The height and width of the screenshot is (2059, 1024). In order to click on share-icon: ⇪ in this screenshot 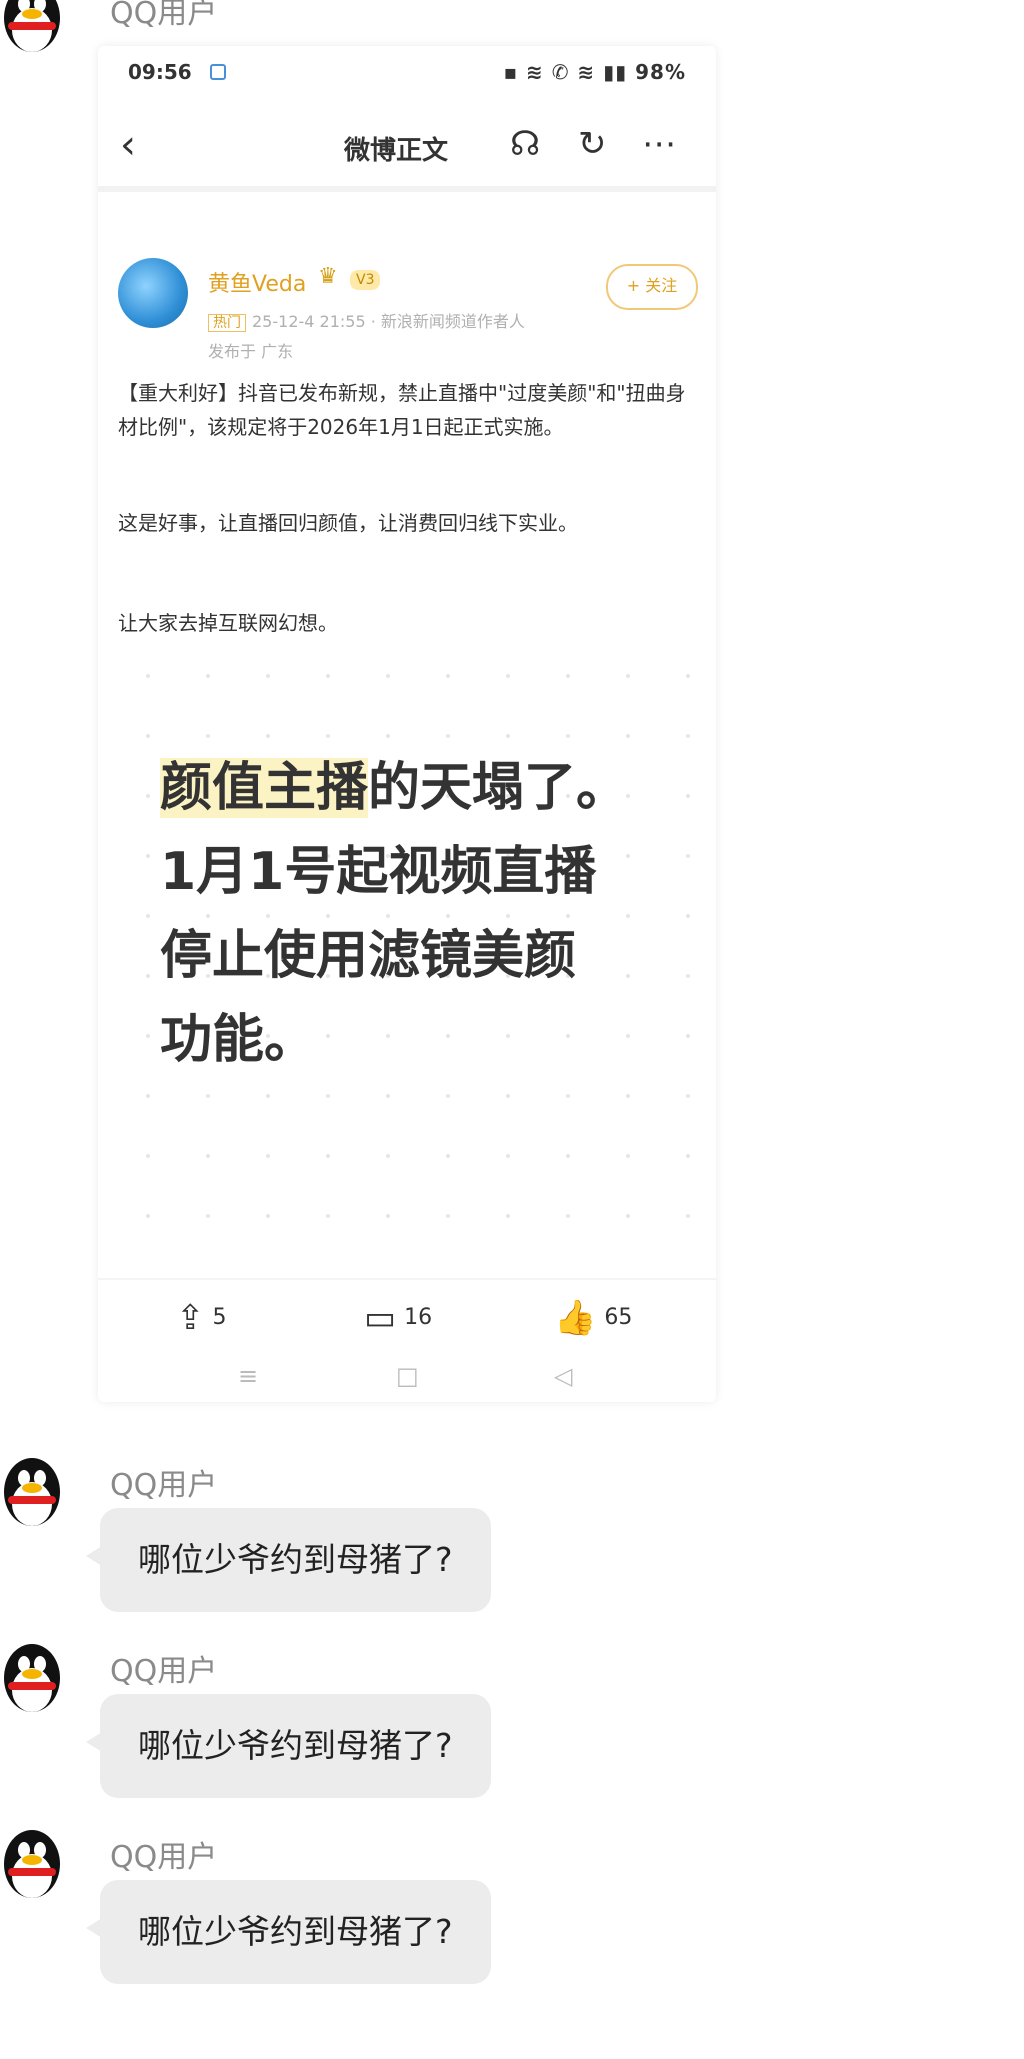, I will do `click(190, 1318)`.